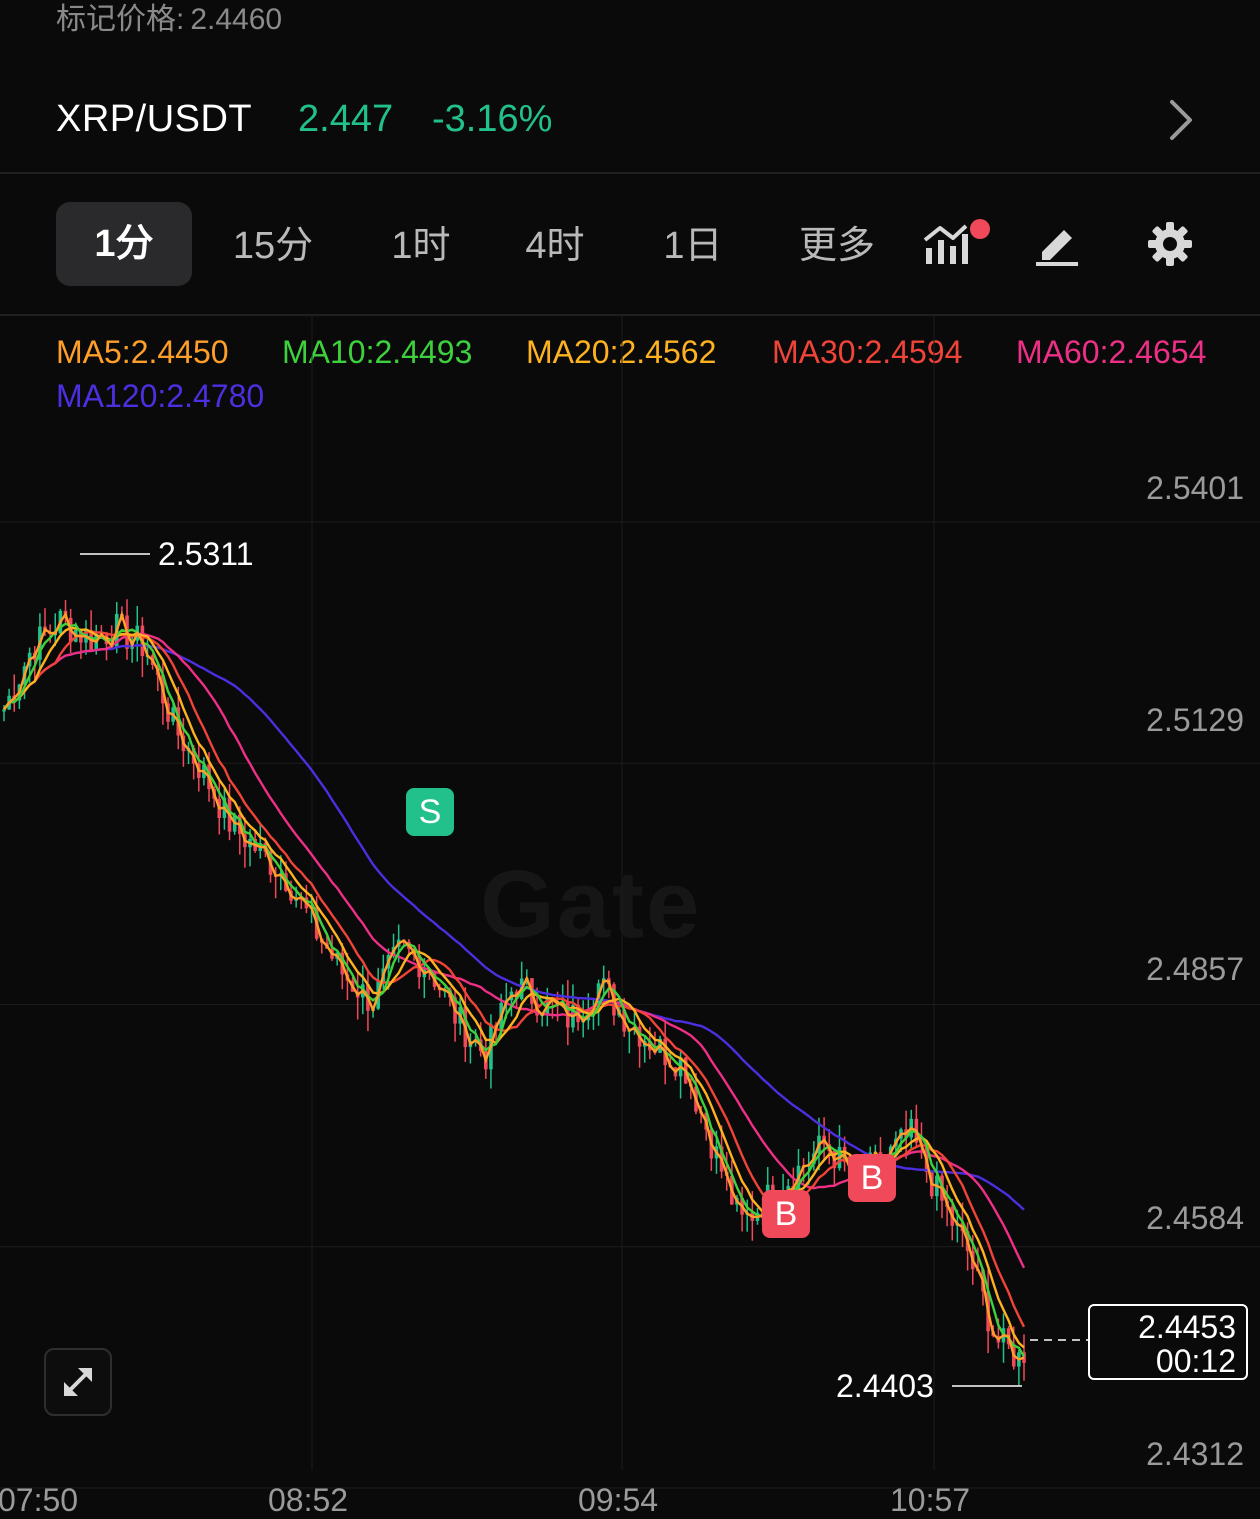 This screenshot has width=1260, height=1519. Describe the element at coordinates (1195, 488) in the screenshot. I see `y-tick: 2.5401` at that location.